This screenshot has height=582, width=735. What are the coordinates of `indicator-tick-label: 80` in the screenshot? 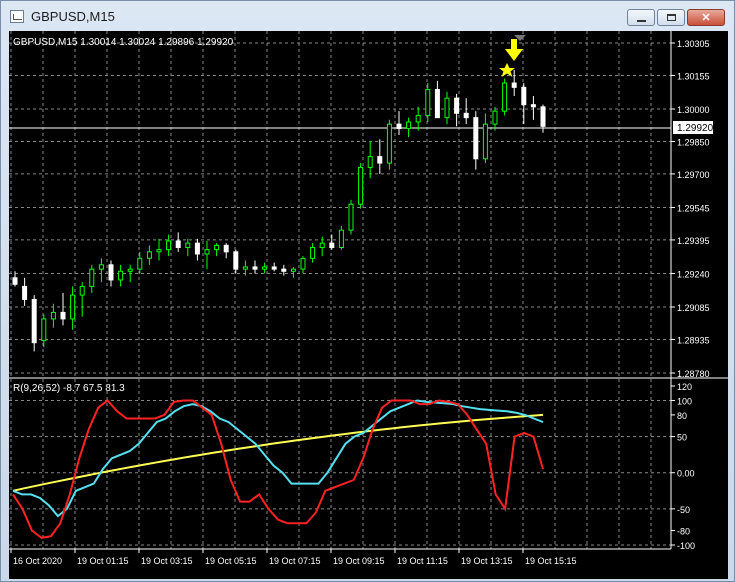 It's located at (682, 416).